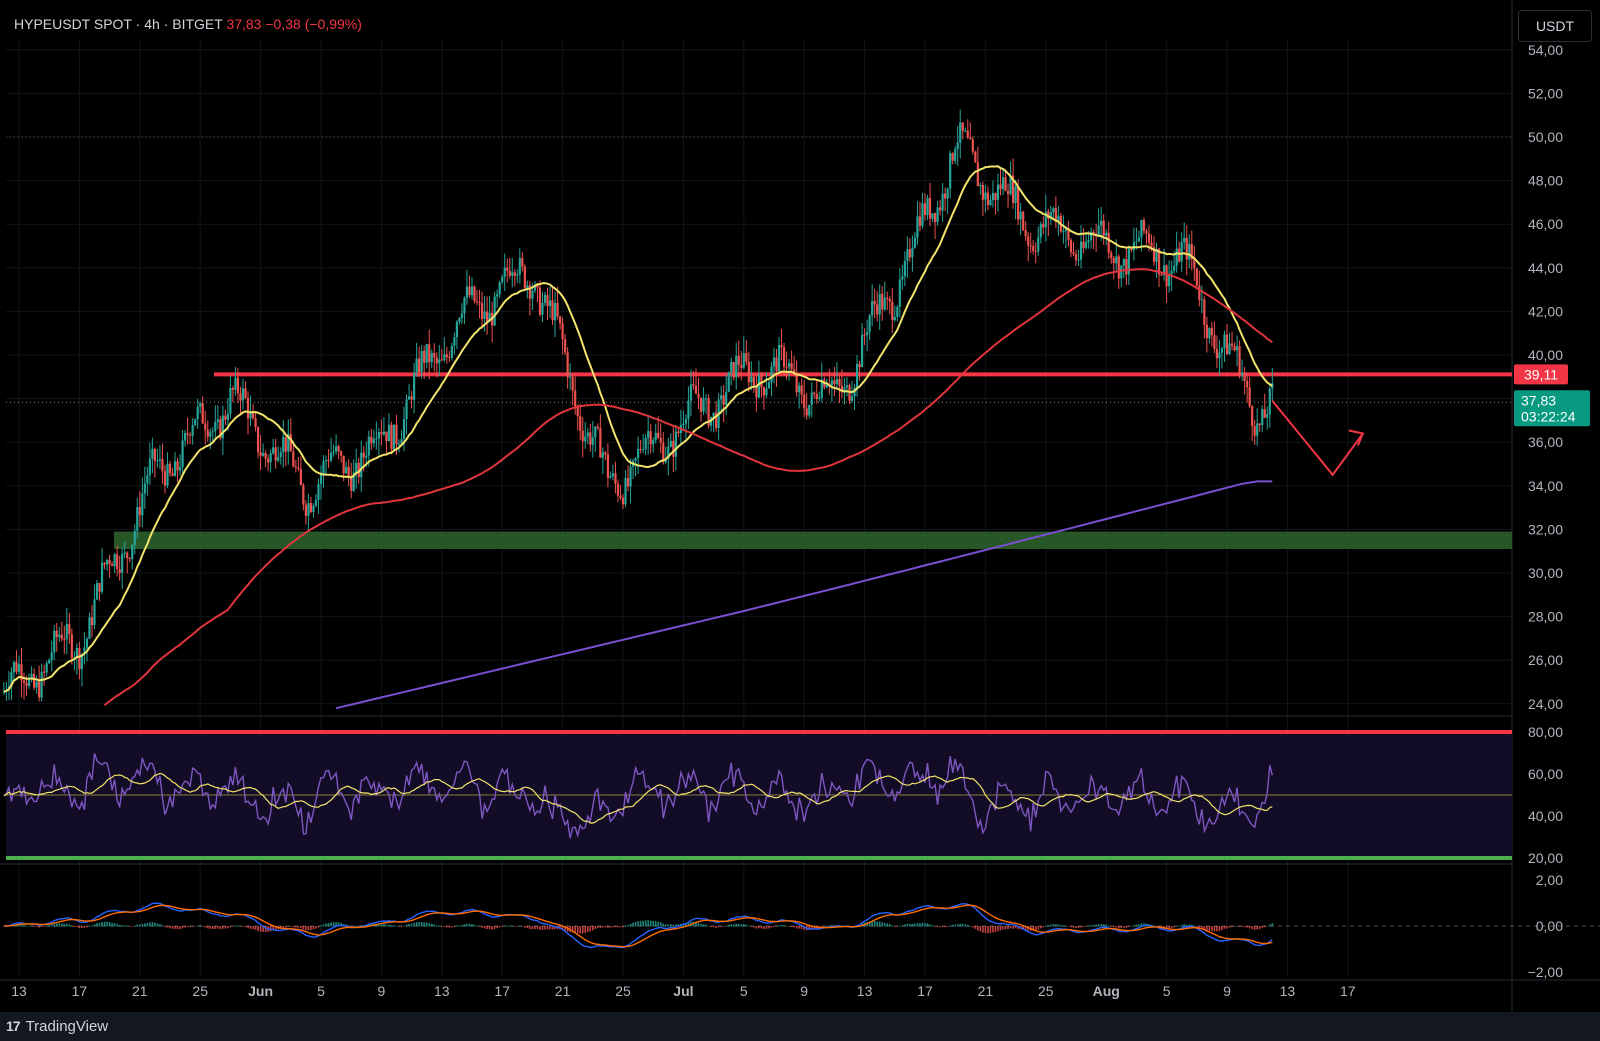  What do you see at coordinates (1549, 926) in the screenshot?
I see `macd-axis-tick: 0,00` at bounding box center [1549, 926].